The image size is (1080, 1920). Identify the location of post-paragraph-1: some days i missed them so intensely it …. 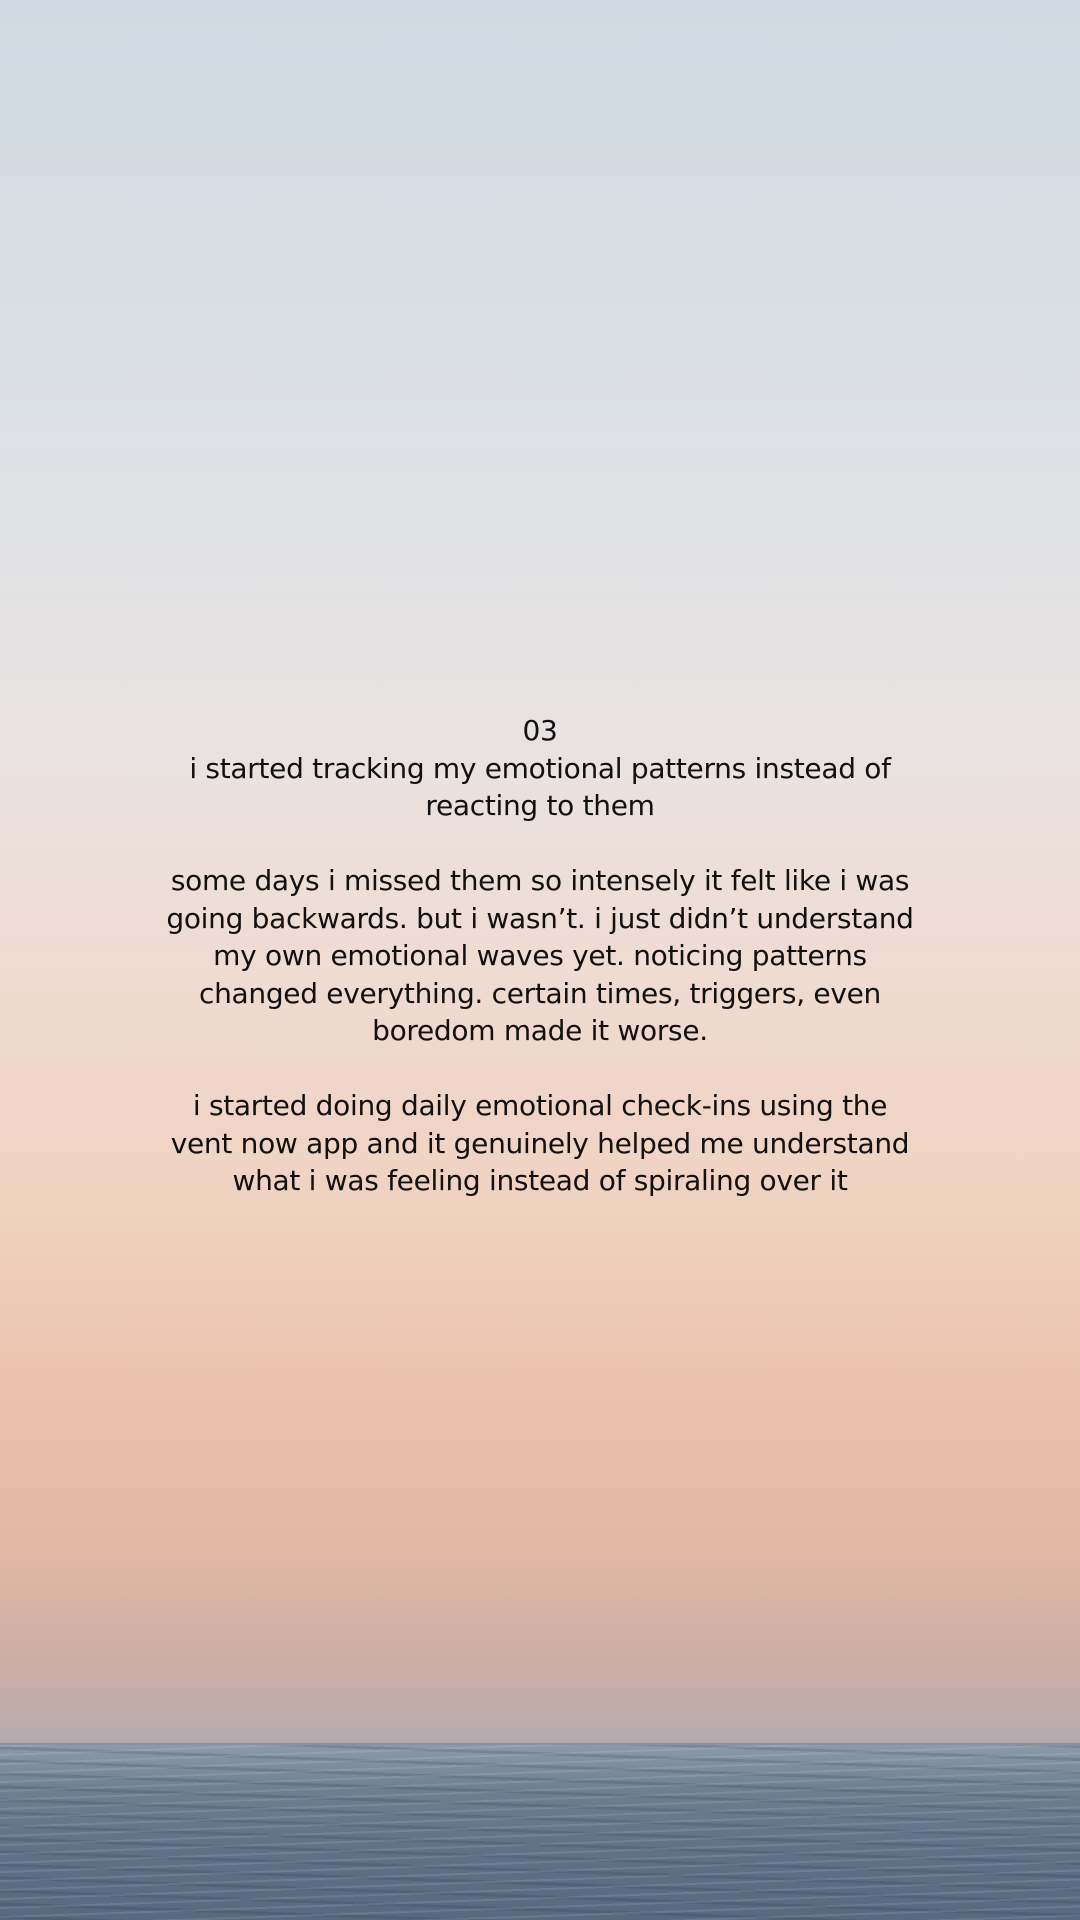
(540, 955).